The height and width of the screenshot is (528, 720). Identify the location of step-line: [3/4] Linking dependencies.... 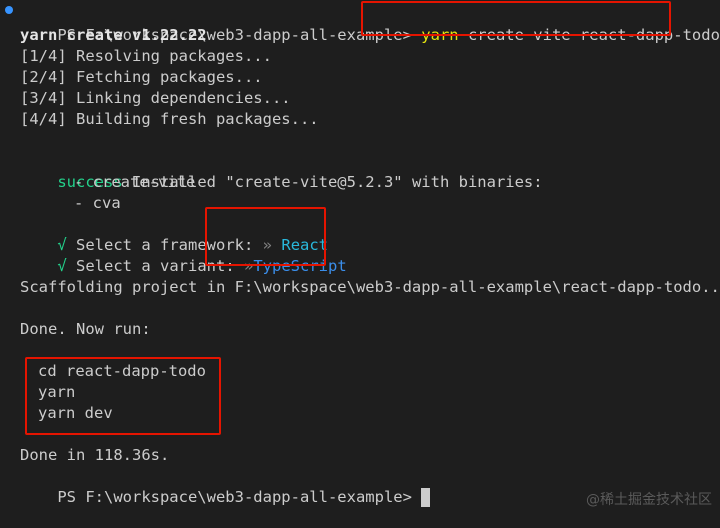
(155, 98).